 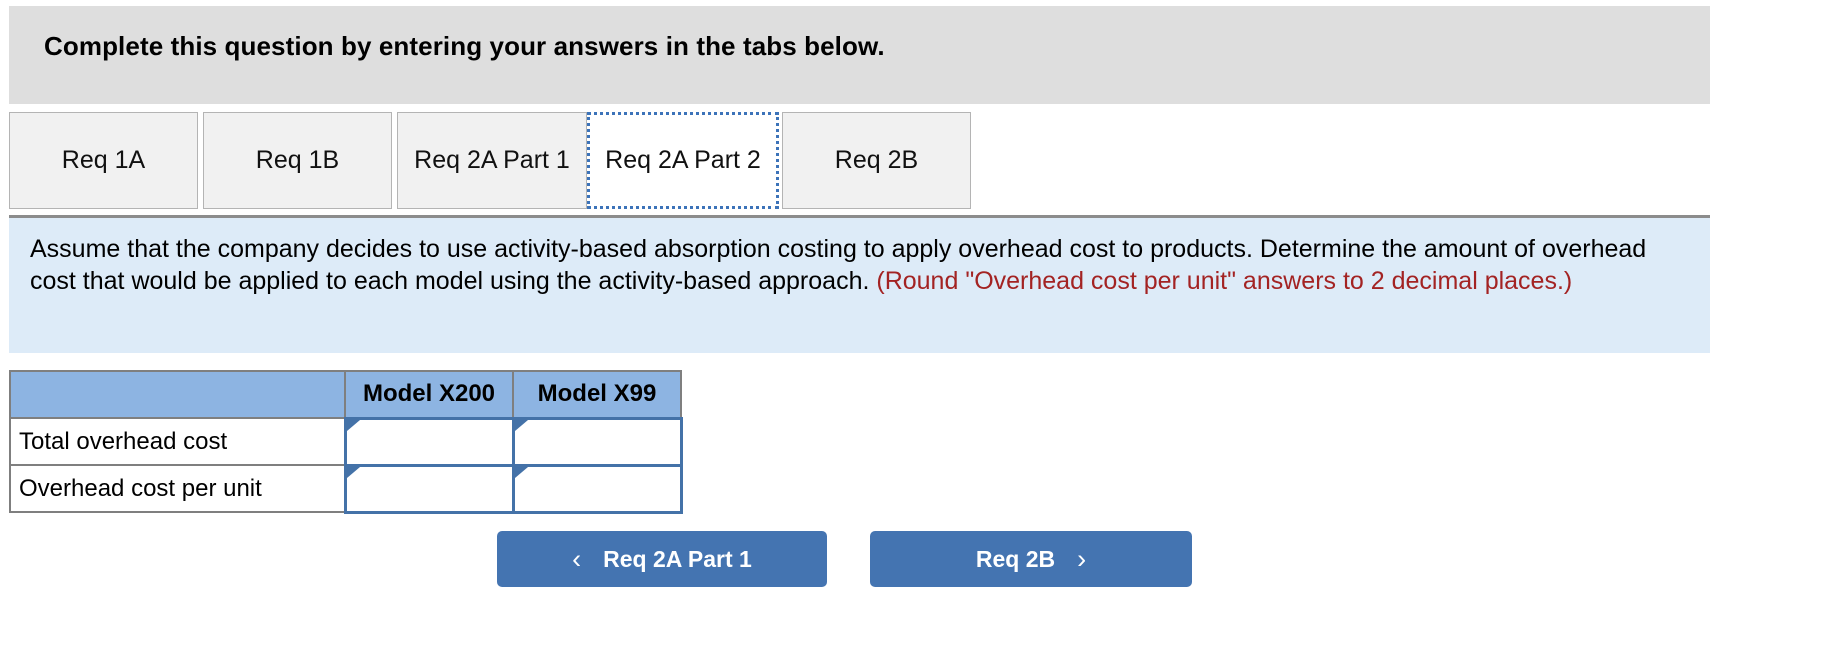 I want to click on tab-label: Req 2A Part 2, so click(x=683, y=160).